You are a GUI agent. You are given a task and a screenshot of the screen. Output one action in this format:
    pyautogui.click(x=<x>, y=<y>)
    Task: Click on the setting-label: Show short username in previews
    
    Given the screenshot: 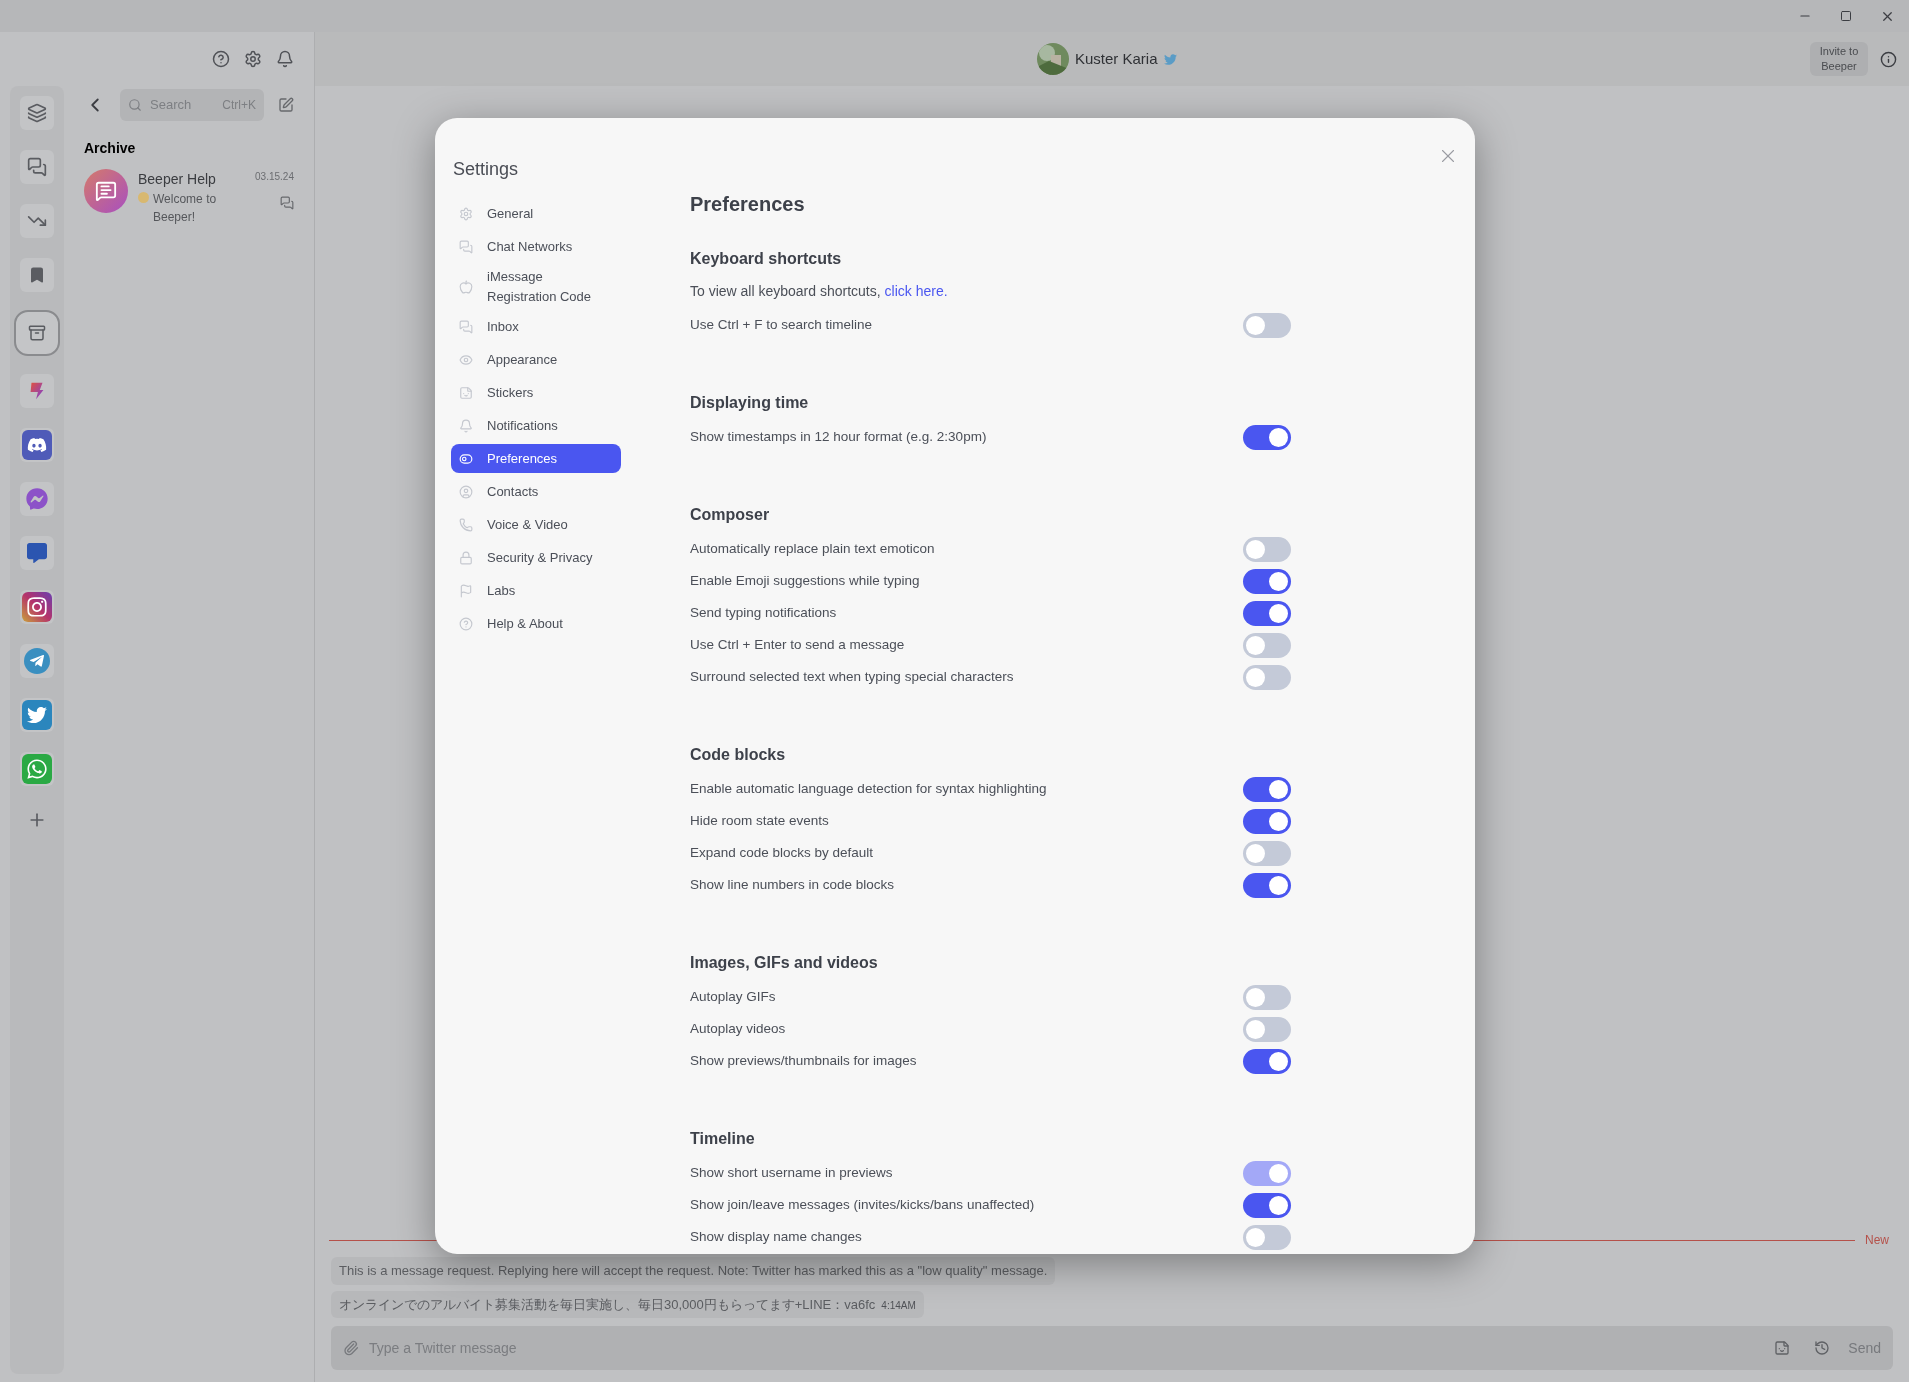 What is the action you would take?
    pyautogui.click(x=791, y=1172)
    